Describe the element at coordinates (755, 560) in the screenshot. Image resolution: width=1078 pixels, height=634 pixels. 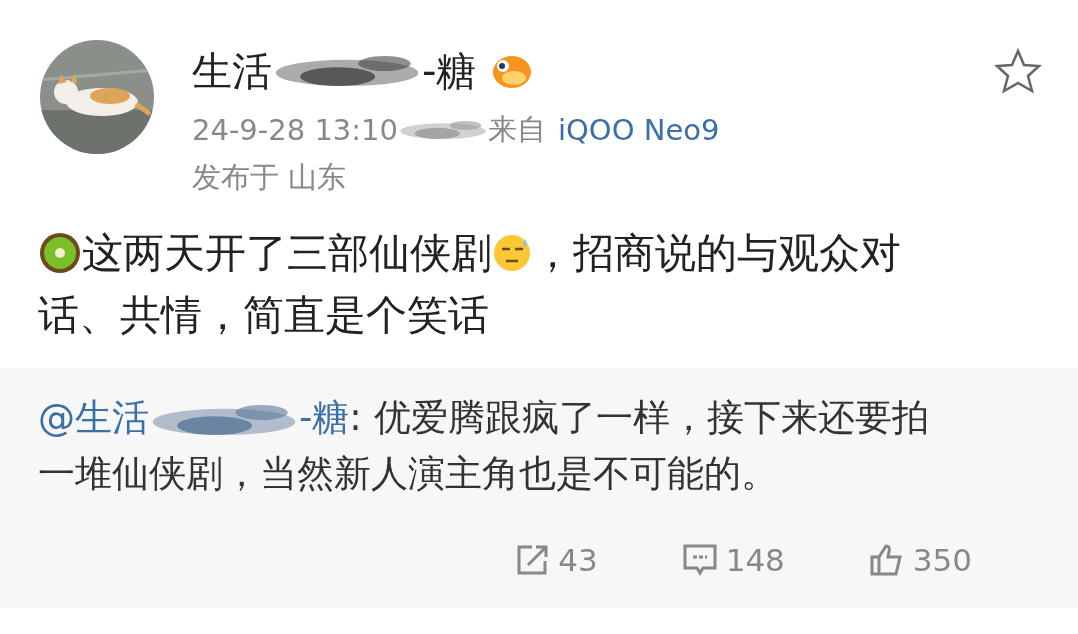
I see `comment-count: 148` at that location.